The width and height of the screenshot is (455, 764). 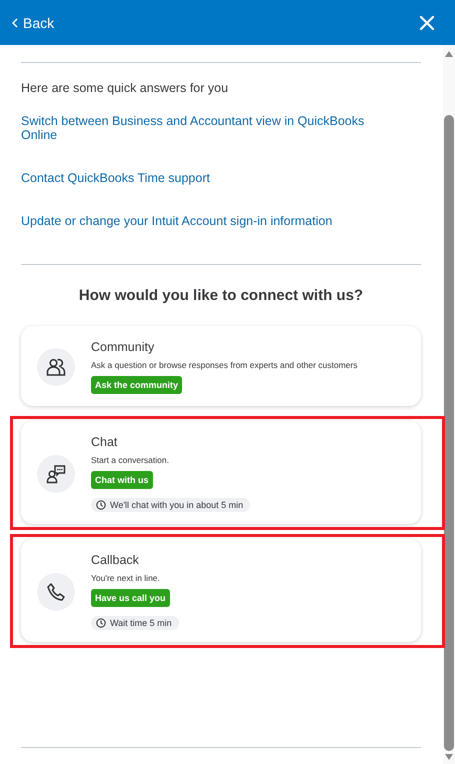 What do you see at coordinates (449, 757) in the screenshot?
I see `scroll-down-icon` at bounding box center [449, 757].